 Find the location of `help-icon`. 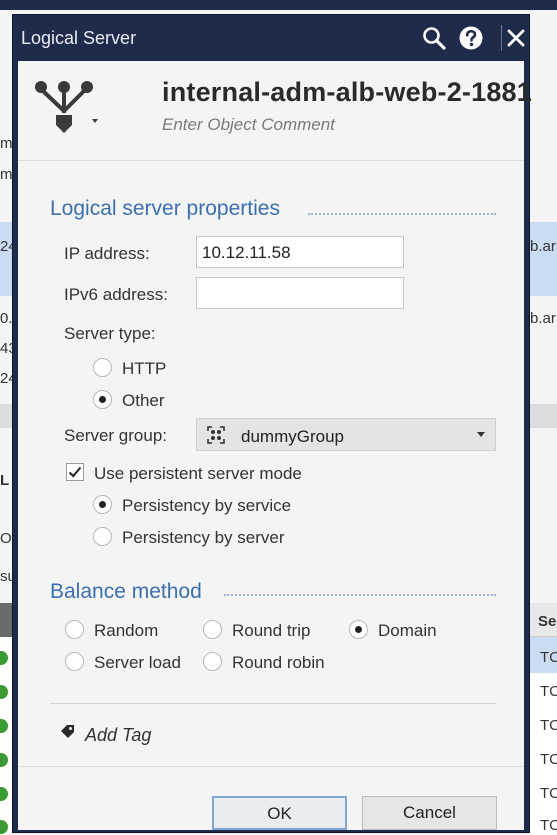

help-icon is located at coordinates (471, 38).